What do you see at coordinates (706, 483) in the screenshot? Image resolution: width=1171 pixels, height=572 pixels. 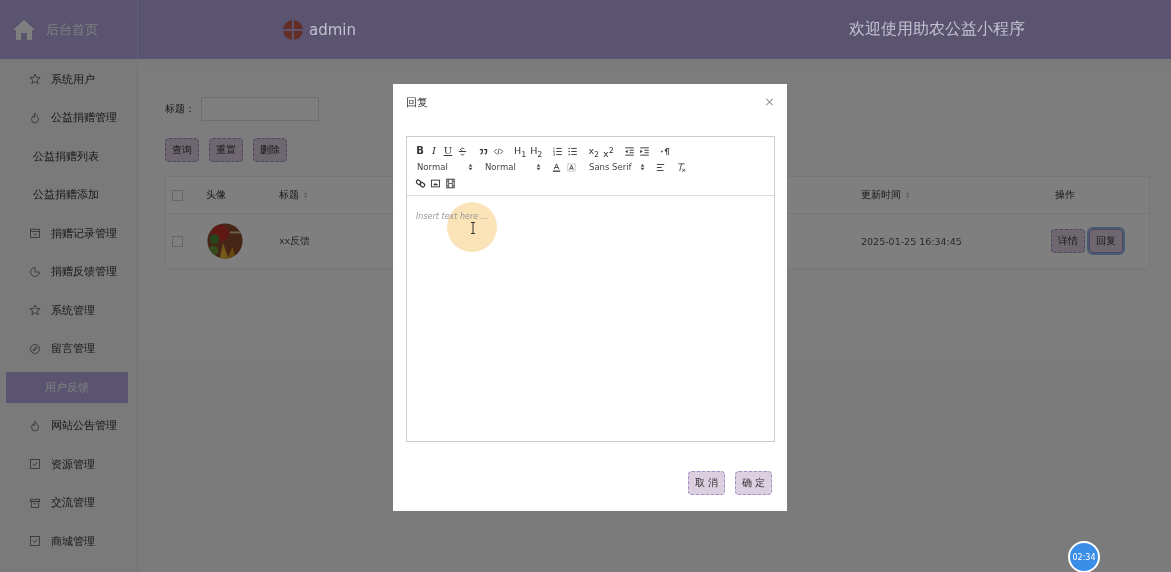 I see `dialog-button: 取 消` at bounding box center [706, 483].